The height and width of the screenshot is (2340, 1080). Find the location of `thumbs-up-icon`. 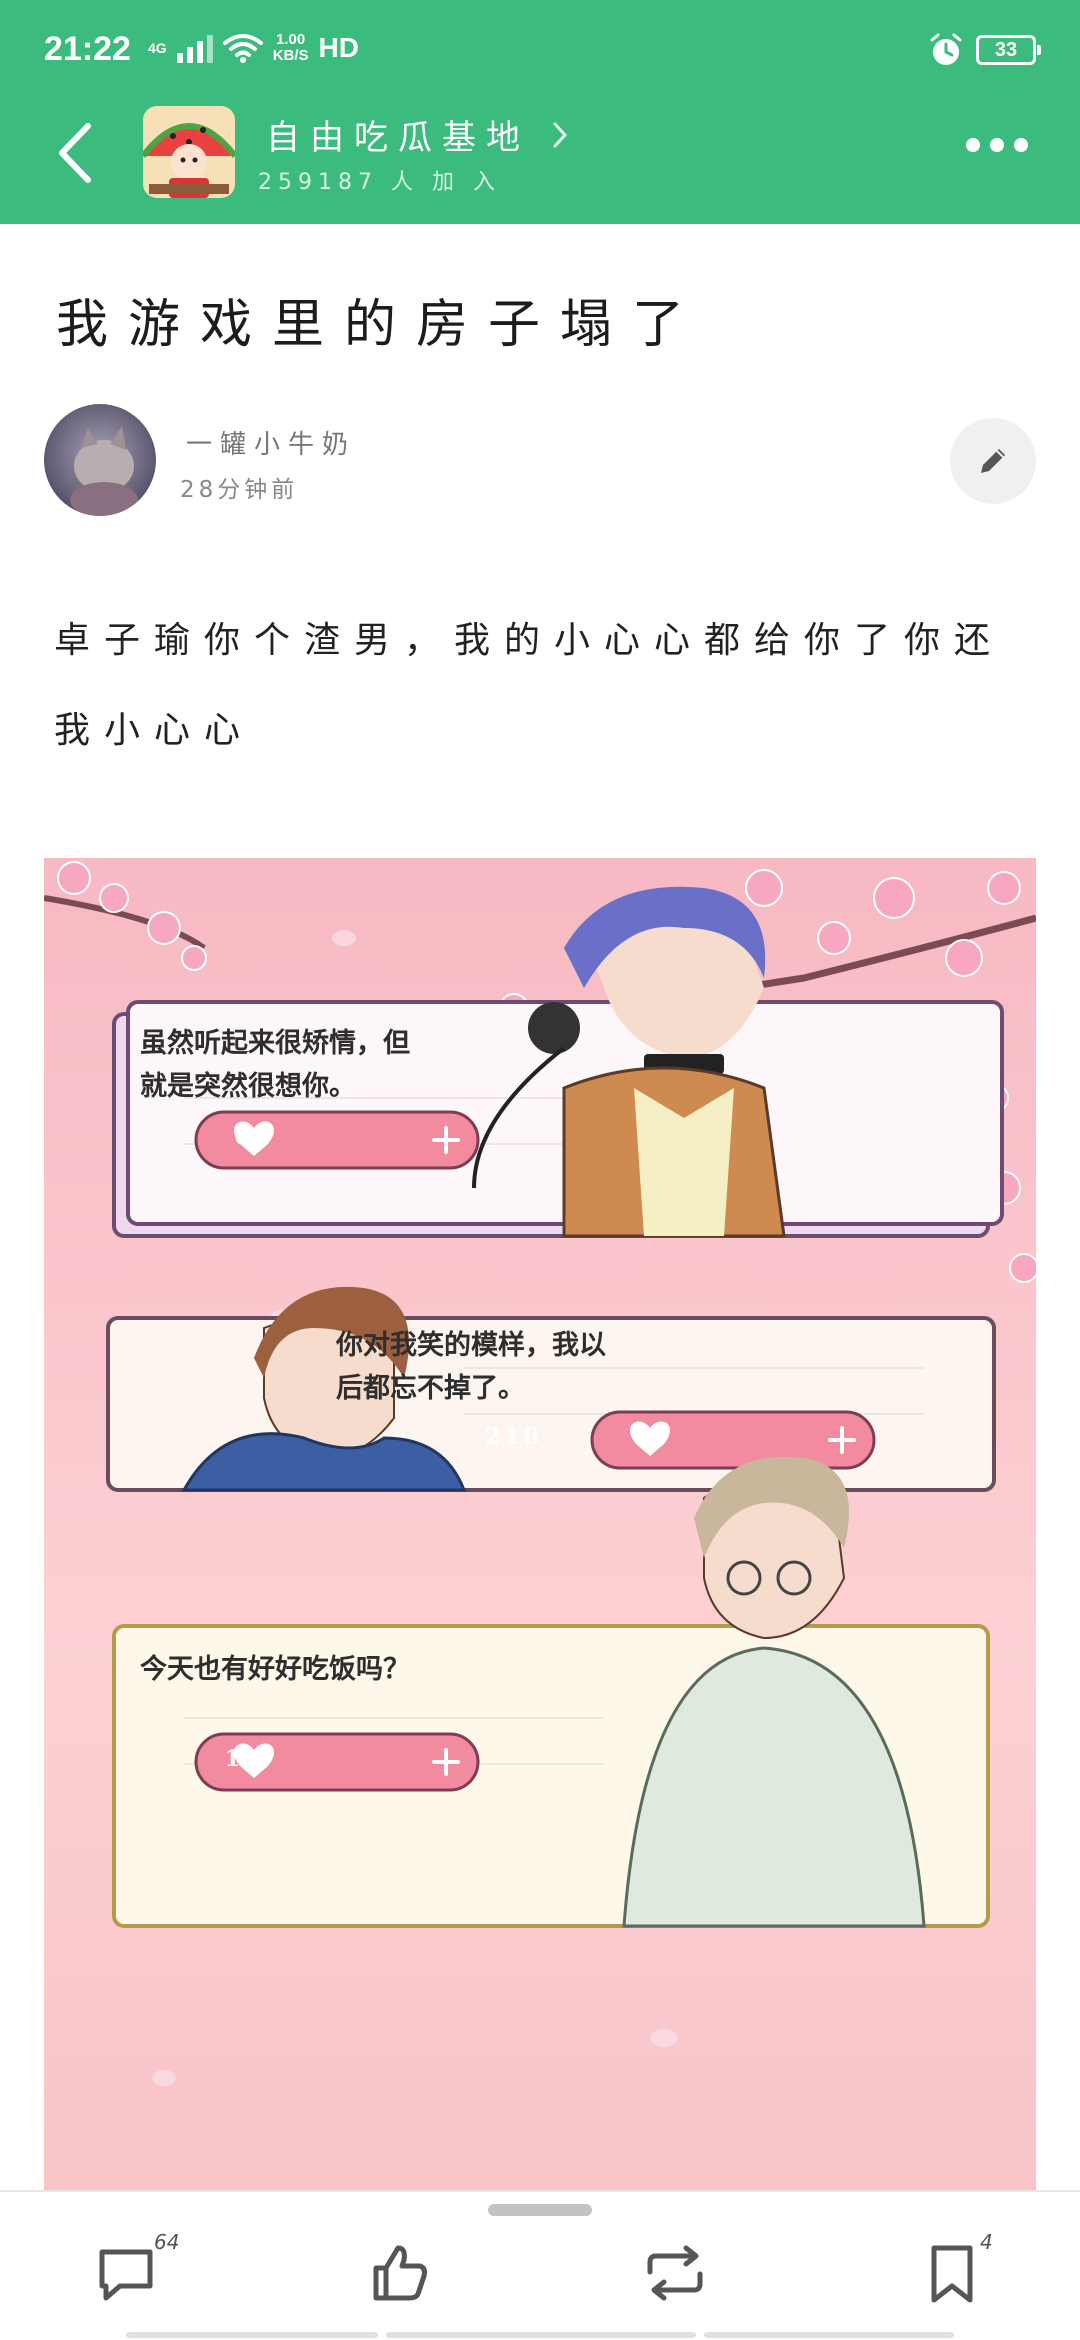

thumbs-up-icon is located at coordinates (400, 2273).